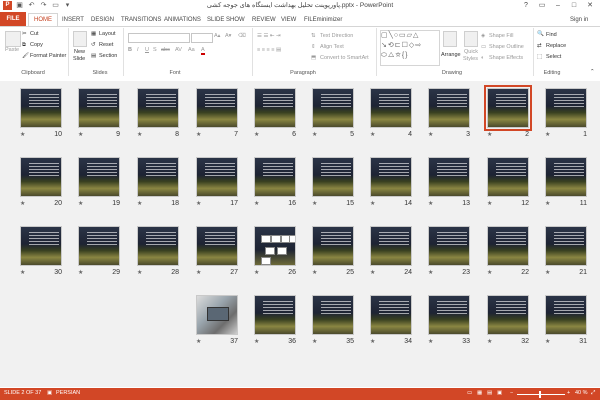  Describe the element at coordinates (501, 36) in the screenshot. I see `shape-fill-button: Shape Fill` at that location.